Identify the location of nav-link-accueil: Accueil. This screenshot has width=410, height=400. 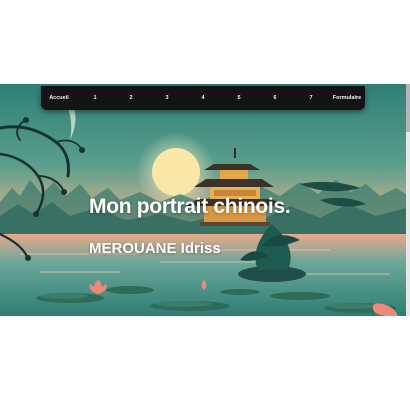
(59, 98).